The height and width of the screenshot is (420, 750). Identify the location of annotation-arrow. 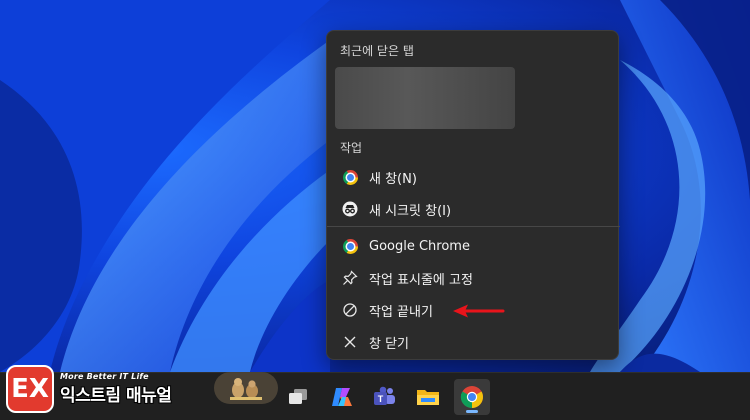
(479, 311).